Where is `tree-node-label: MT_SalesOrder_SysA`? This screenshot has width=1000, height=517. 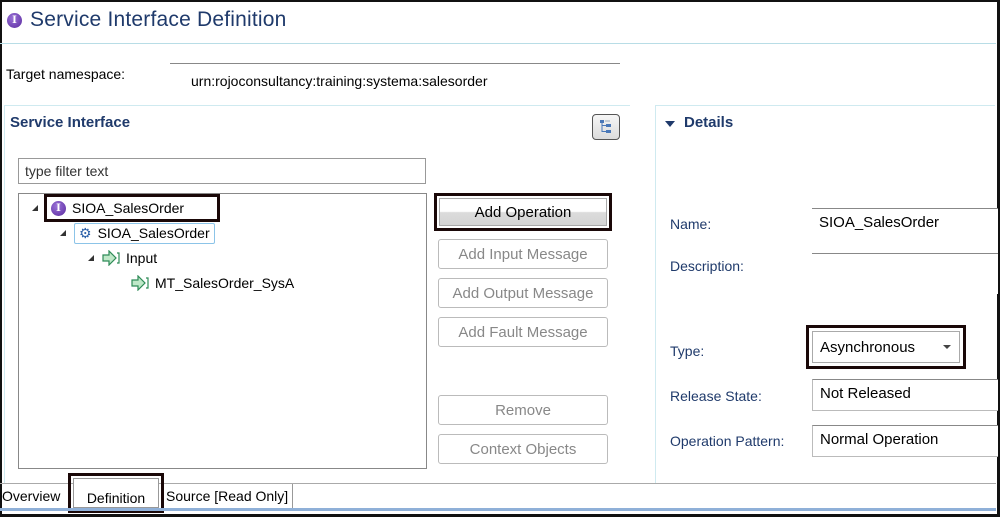 tree-node-label: MT_SalesOrder_SysA is located at coordinates (225, 283).